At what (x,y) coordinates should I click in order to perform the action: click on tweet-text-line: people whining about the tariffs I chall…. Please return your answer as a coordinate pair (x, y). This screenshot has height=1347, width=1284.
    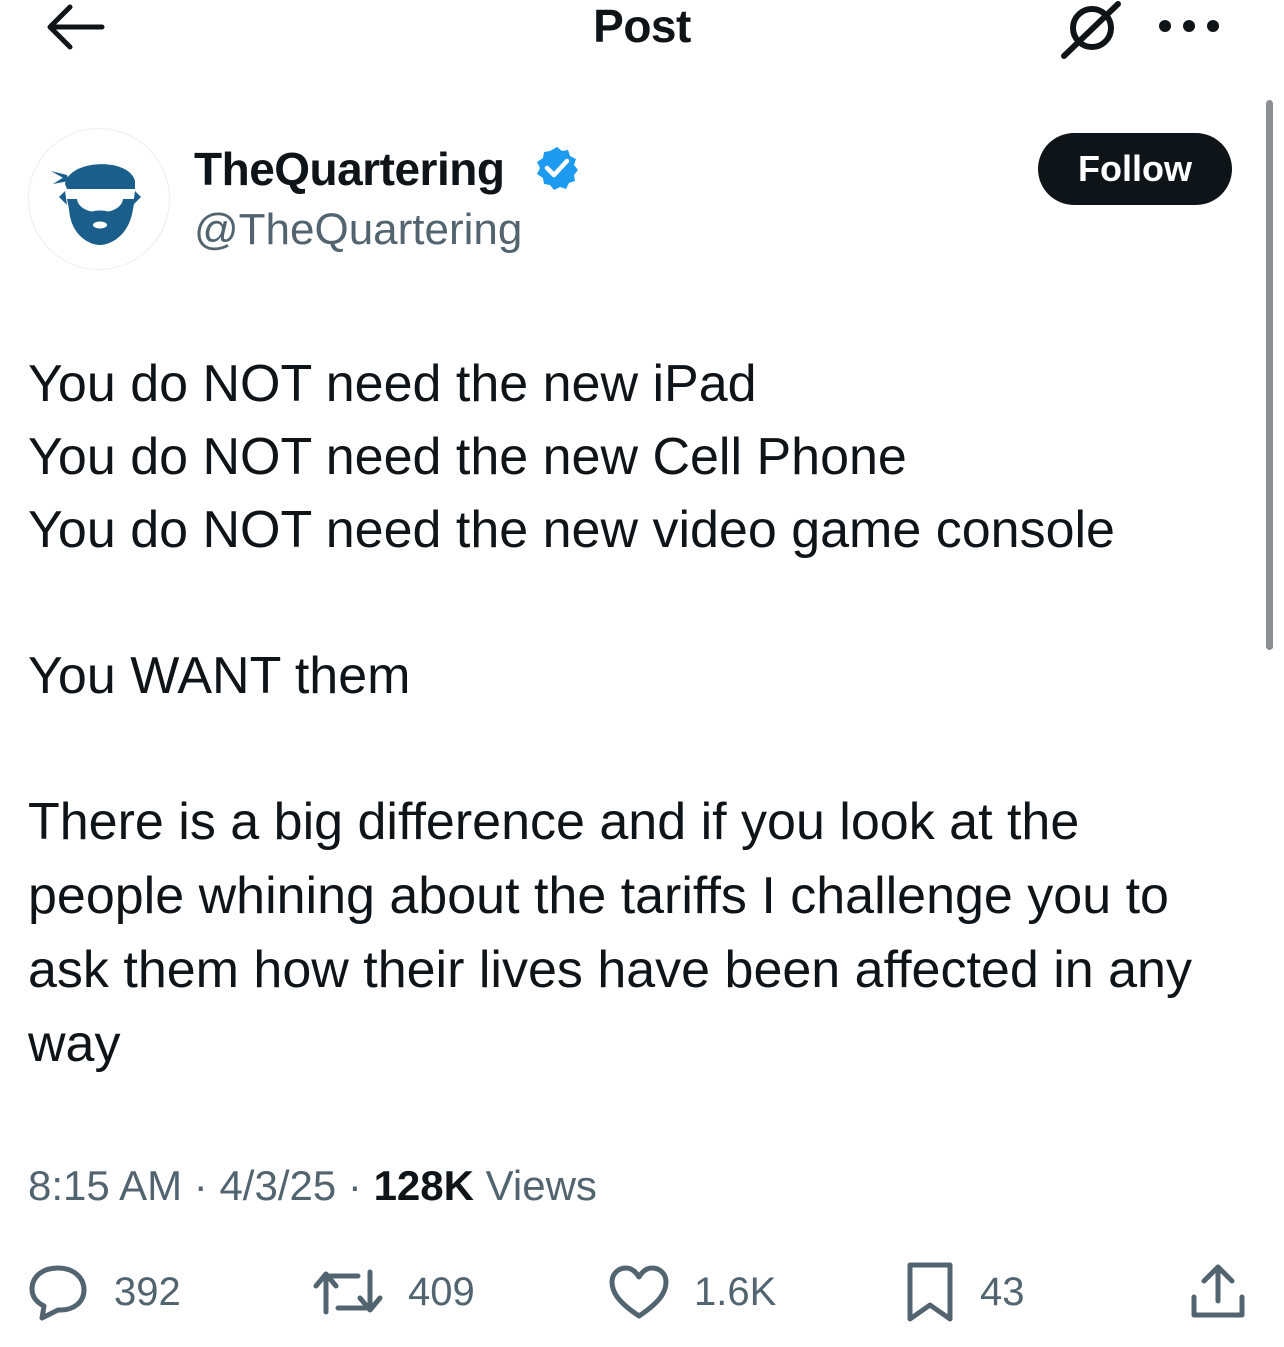
    Looking at the image, I should click on (598, 896).